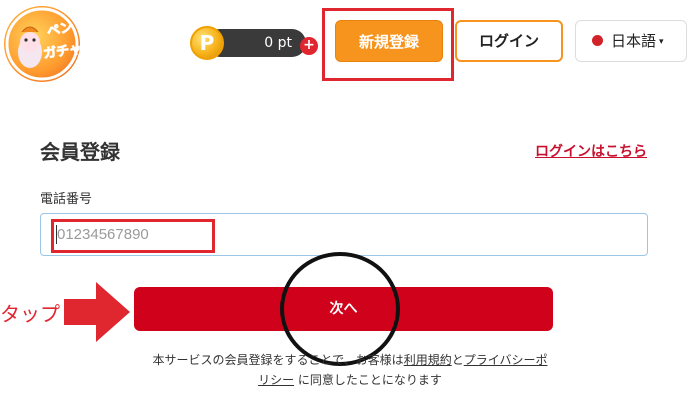 This screenshot has width=699, height=406. I want to click on register-button: 新規登録, so click(389, 41).